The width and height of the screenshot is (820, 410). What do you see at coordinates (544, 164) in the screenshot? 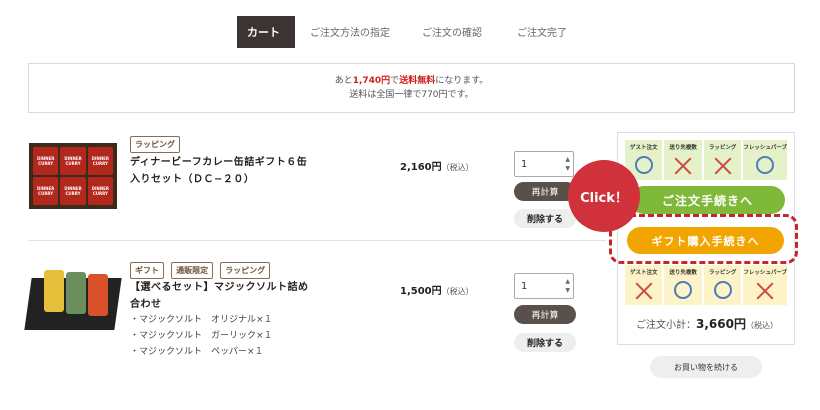
I see `item1-qty-input: 1 ▲ ▼` at bounding box center [544, 164].